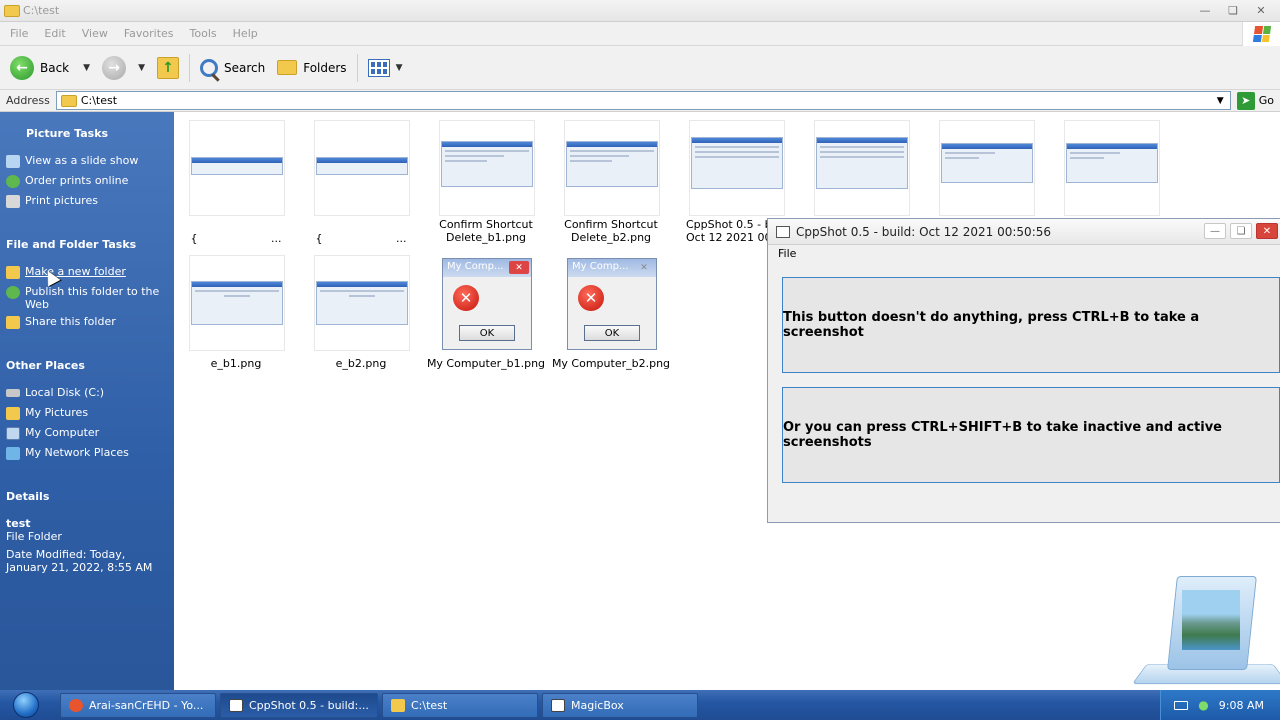 This screenshot has height=720, width=1280. I want to click on cppshot-menu-file: File, so click(1024, 254).